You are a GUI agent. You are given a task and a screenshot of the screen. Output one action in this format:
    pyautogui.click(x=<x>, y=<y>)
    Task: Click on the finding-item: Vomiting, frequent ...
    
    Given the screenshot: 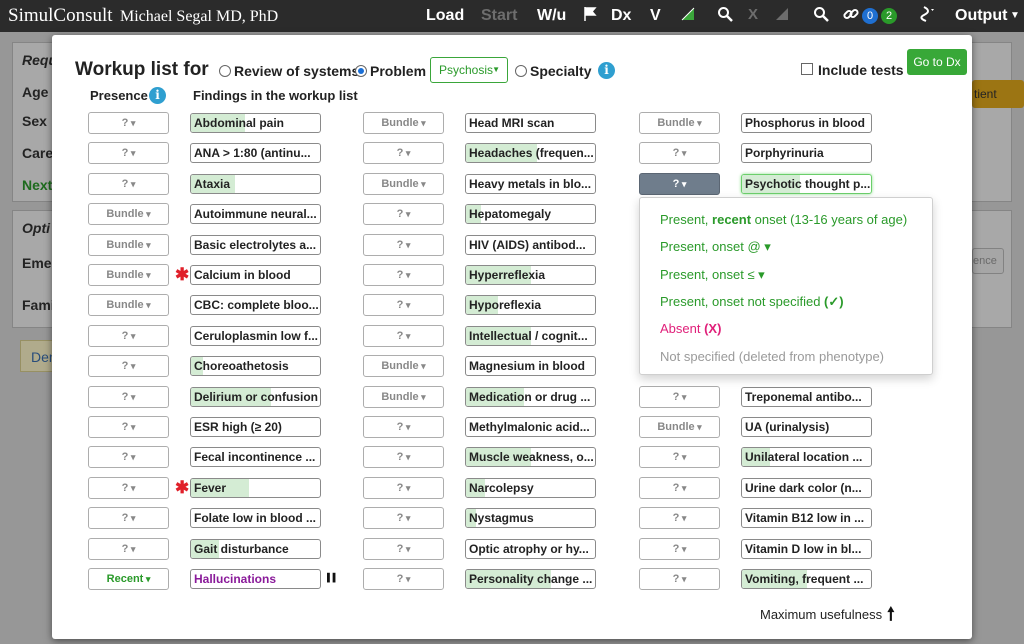 What is the action you would take?
    pyautogui.click(x=806, y=579)
    